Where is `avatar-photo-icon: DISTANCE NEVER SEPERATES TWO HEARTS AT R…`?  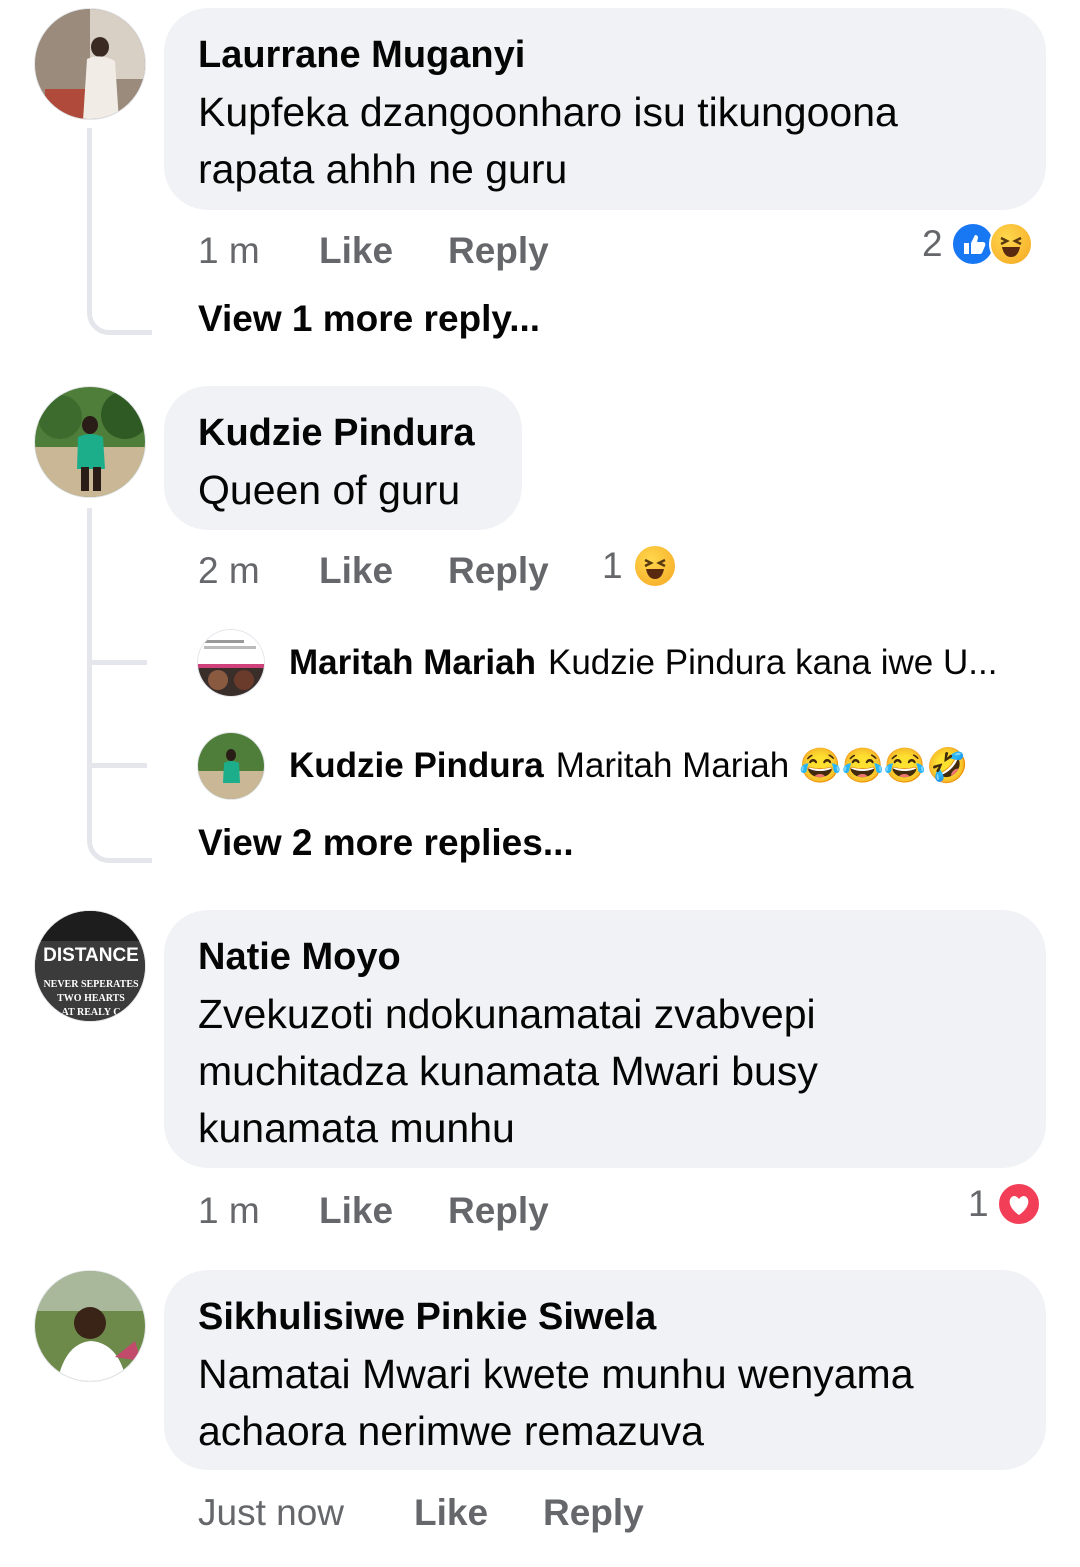 avatar-photo-icon: DISTANCE NEVER SEPERATES TWO HEARTS AT R… is located at coordinates (90, 966).